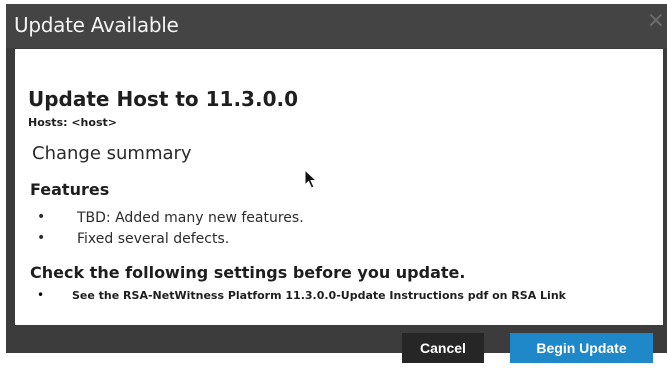  I want to click on mouse-pointer-icon, so click(311, 179).